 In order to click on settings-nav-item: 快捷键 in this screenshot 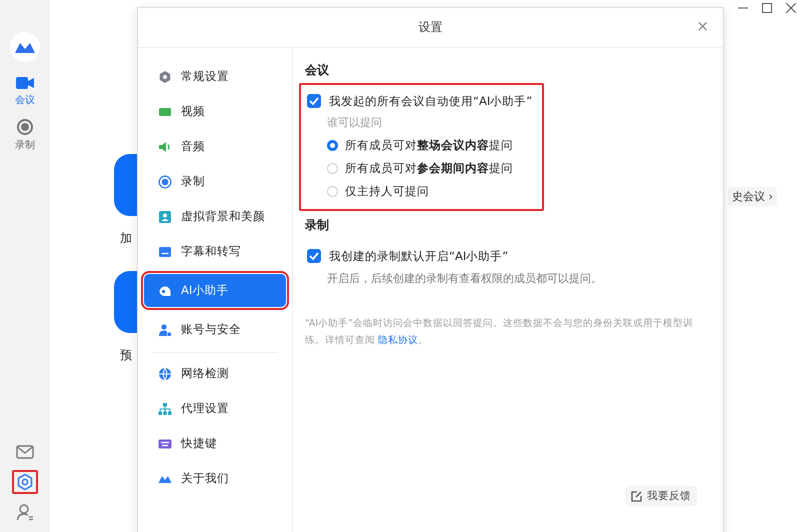, I will do `click(215, 443)`.